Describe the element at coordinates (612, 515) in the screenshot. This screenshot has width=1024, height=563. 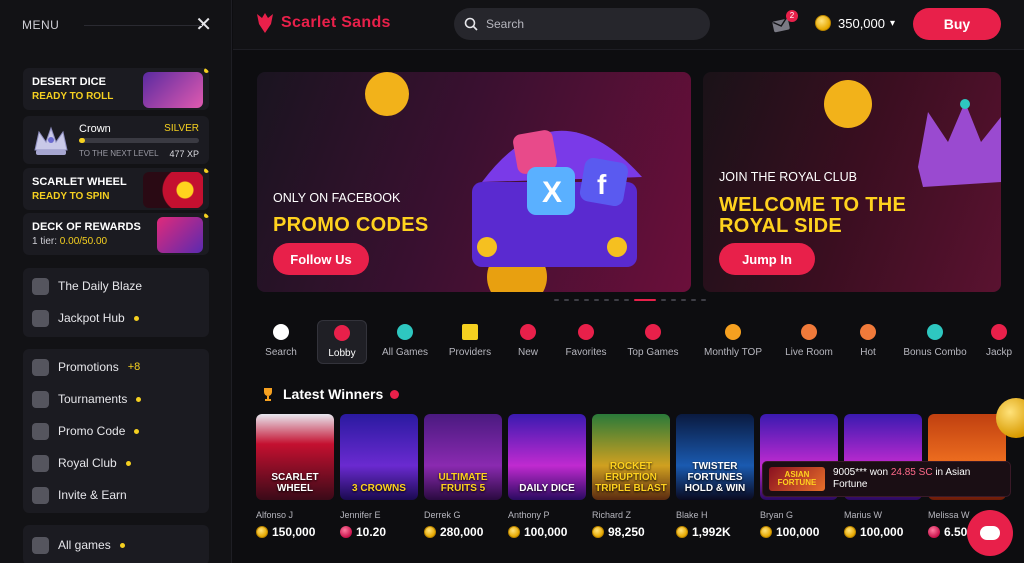
I see `winner-name: Richard Z` at that location.